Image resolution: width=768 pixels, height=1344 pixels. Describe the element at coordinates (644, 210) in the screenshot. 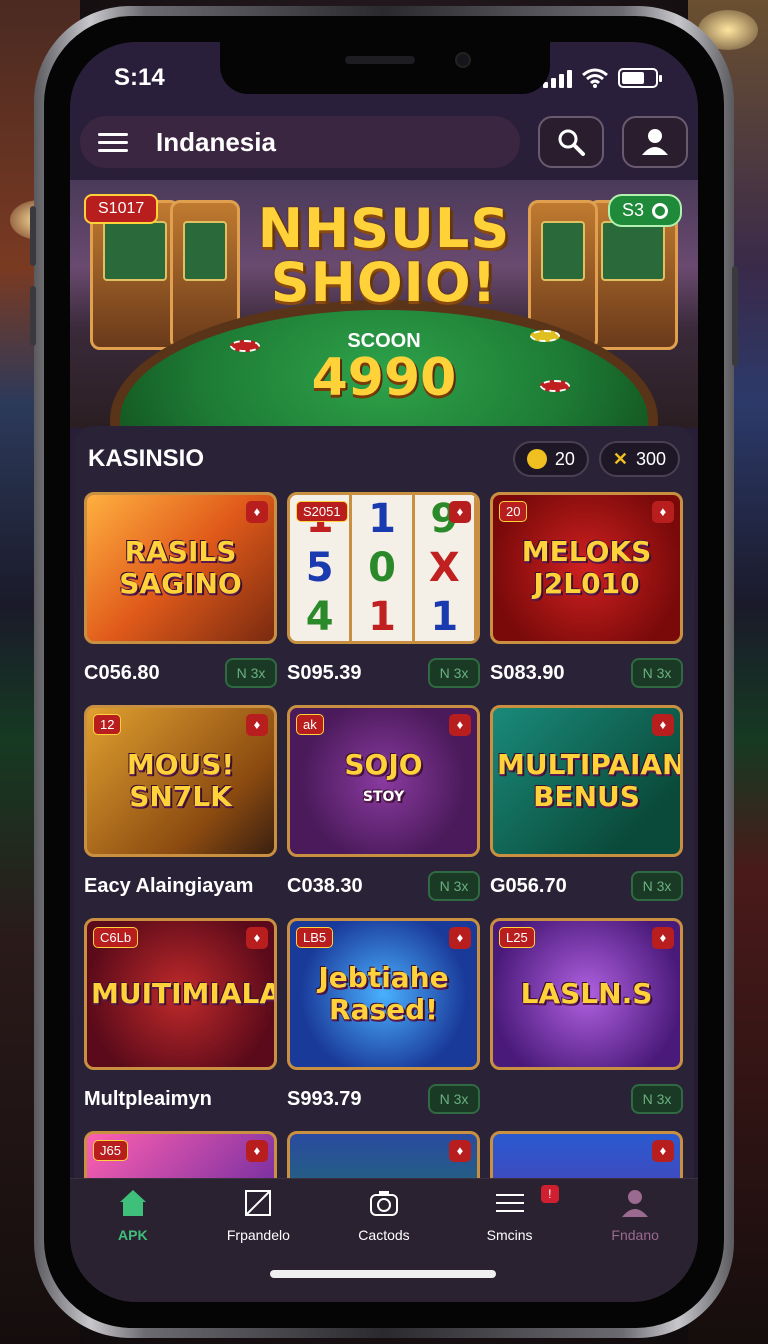

I see `banner-tag-right: S3` at that location.